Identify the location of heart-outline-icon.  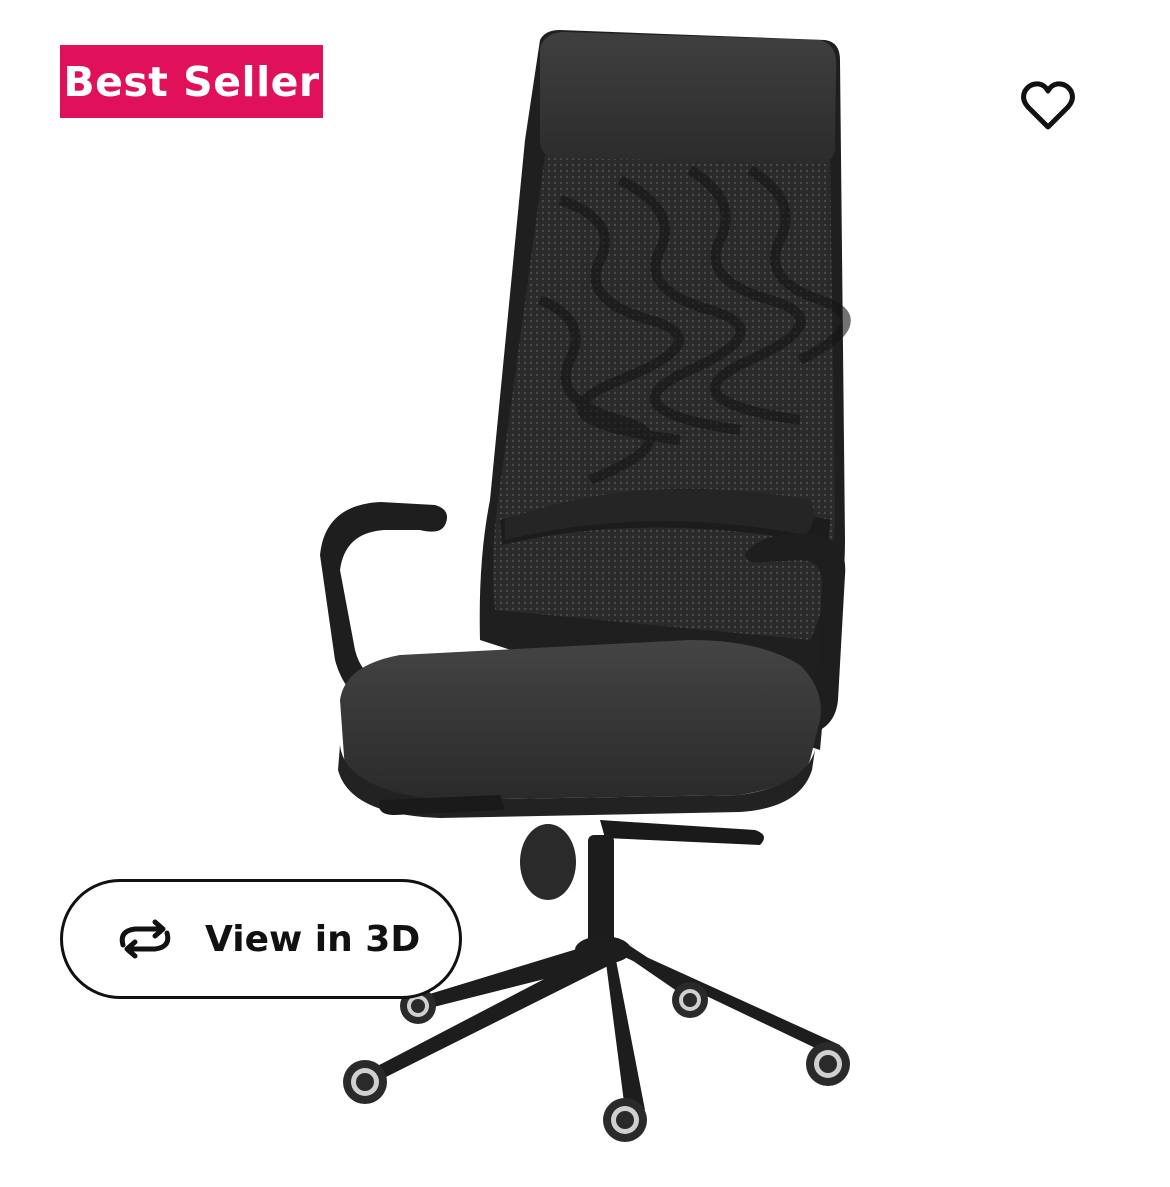
(1048, 105).